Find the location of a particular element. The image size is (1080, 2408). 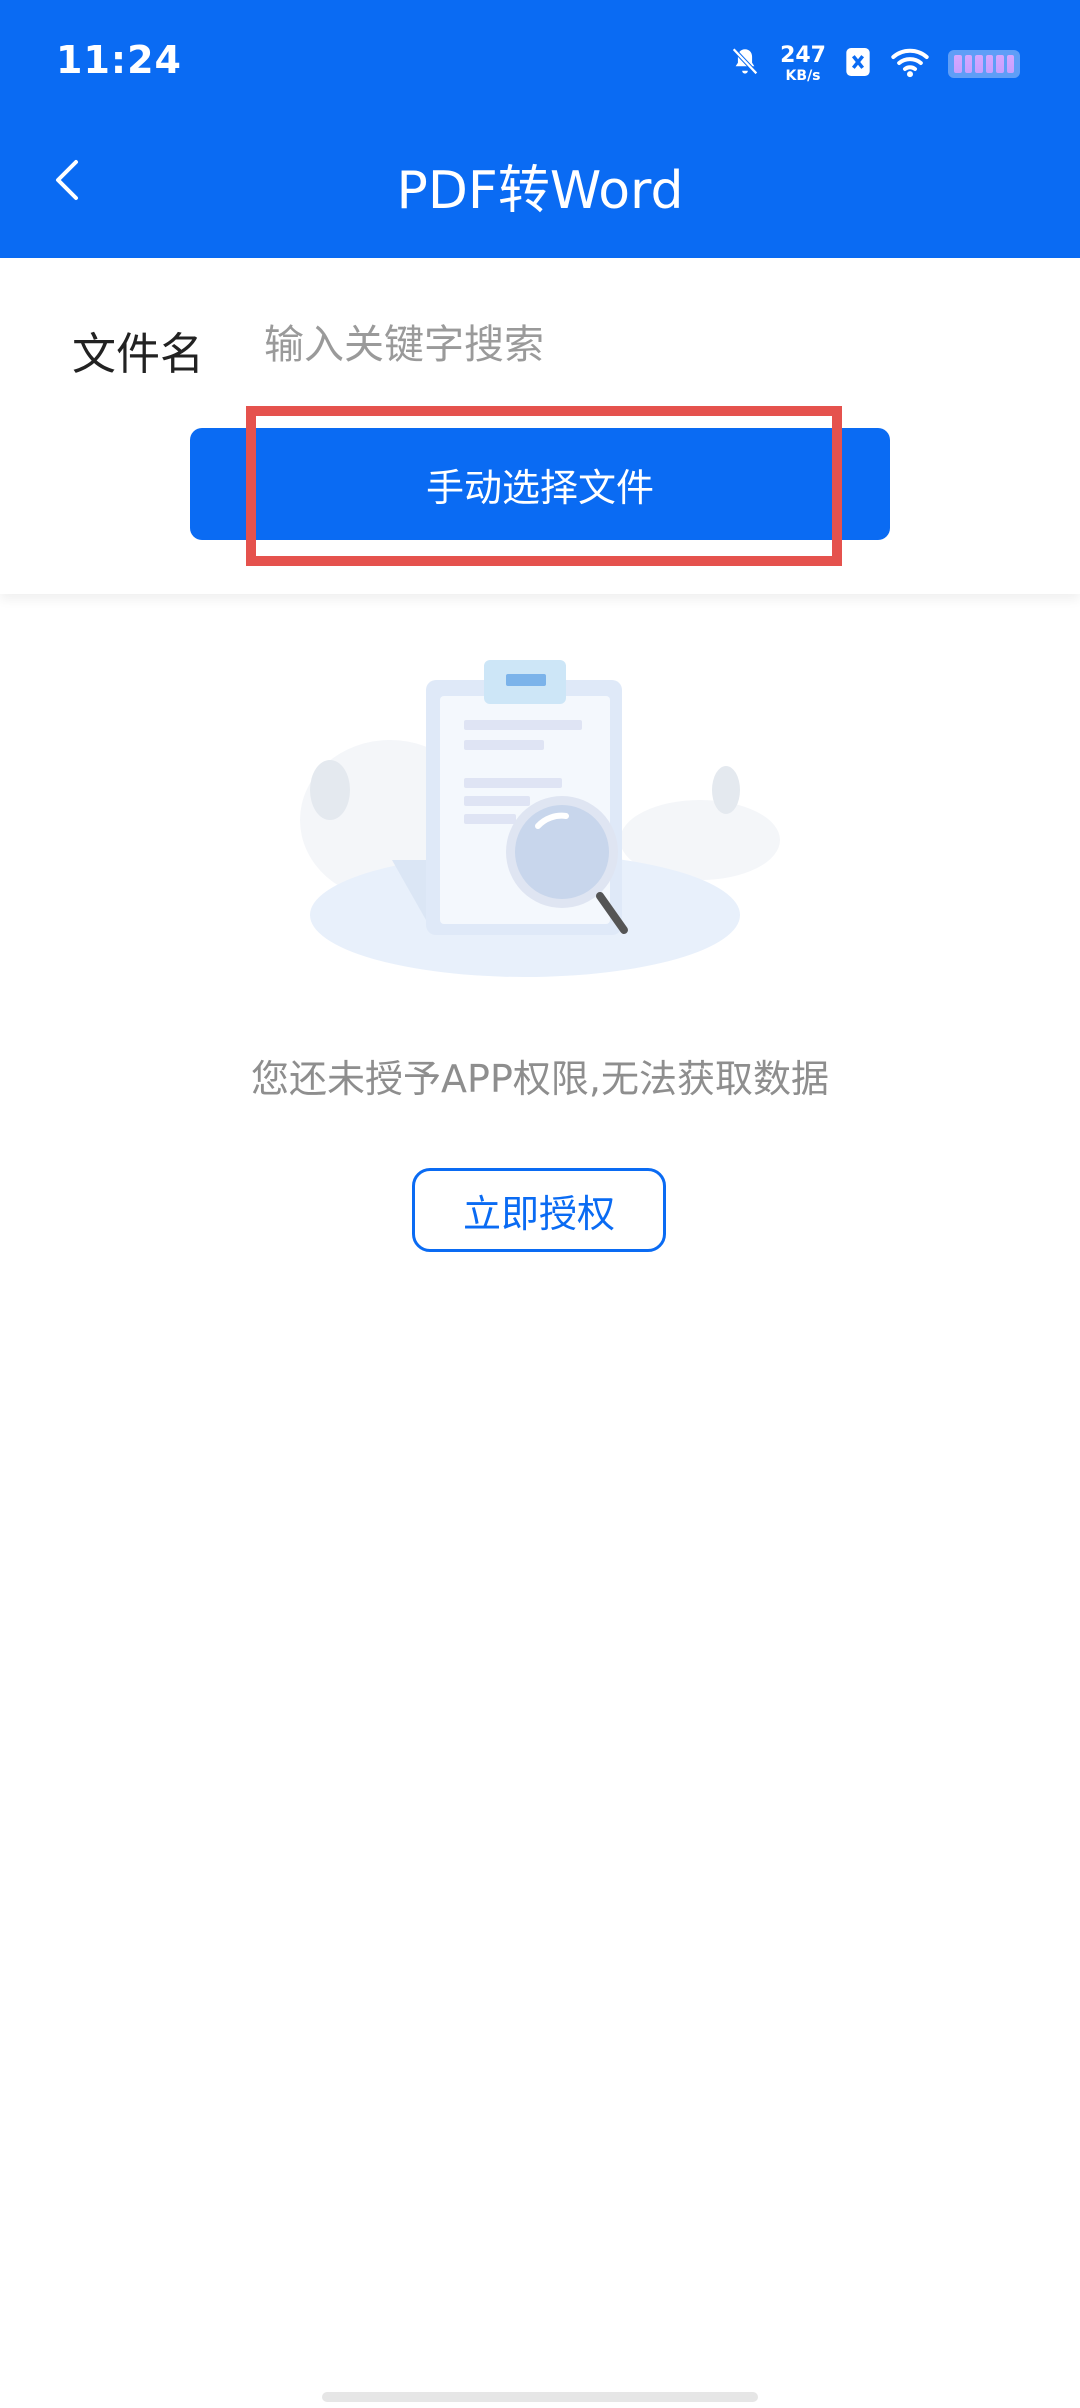

document-search-illustration is located at coordinates (540, 820).